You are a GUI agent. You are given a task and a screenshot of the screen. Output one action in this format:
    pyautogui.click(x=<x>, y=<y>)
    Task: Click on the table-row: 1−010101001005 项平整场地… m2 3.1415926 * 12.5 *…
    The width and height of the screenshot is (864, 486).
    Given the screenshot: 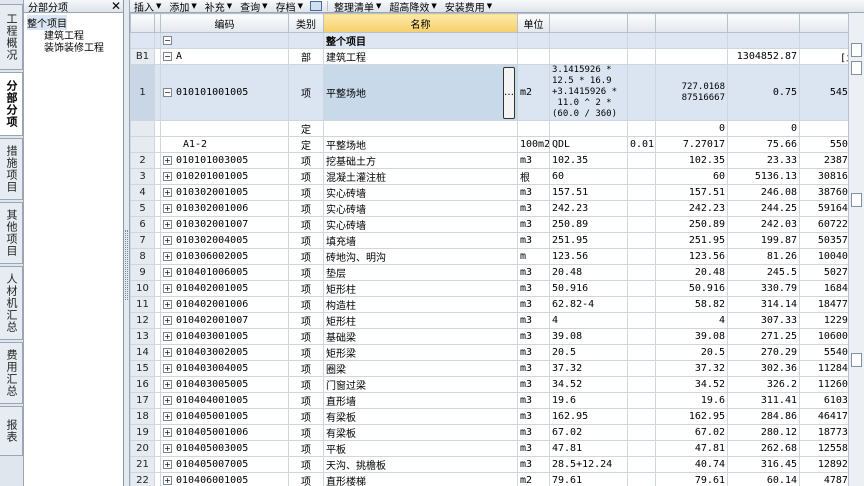 What is the action you would take?
    pyautogui.click(x=489, y=92)
    